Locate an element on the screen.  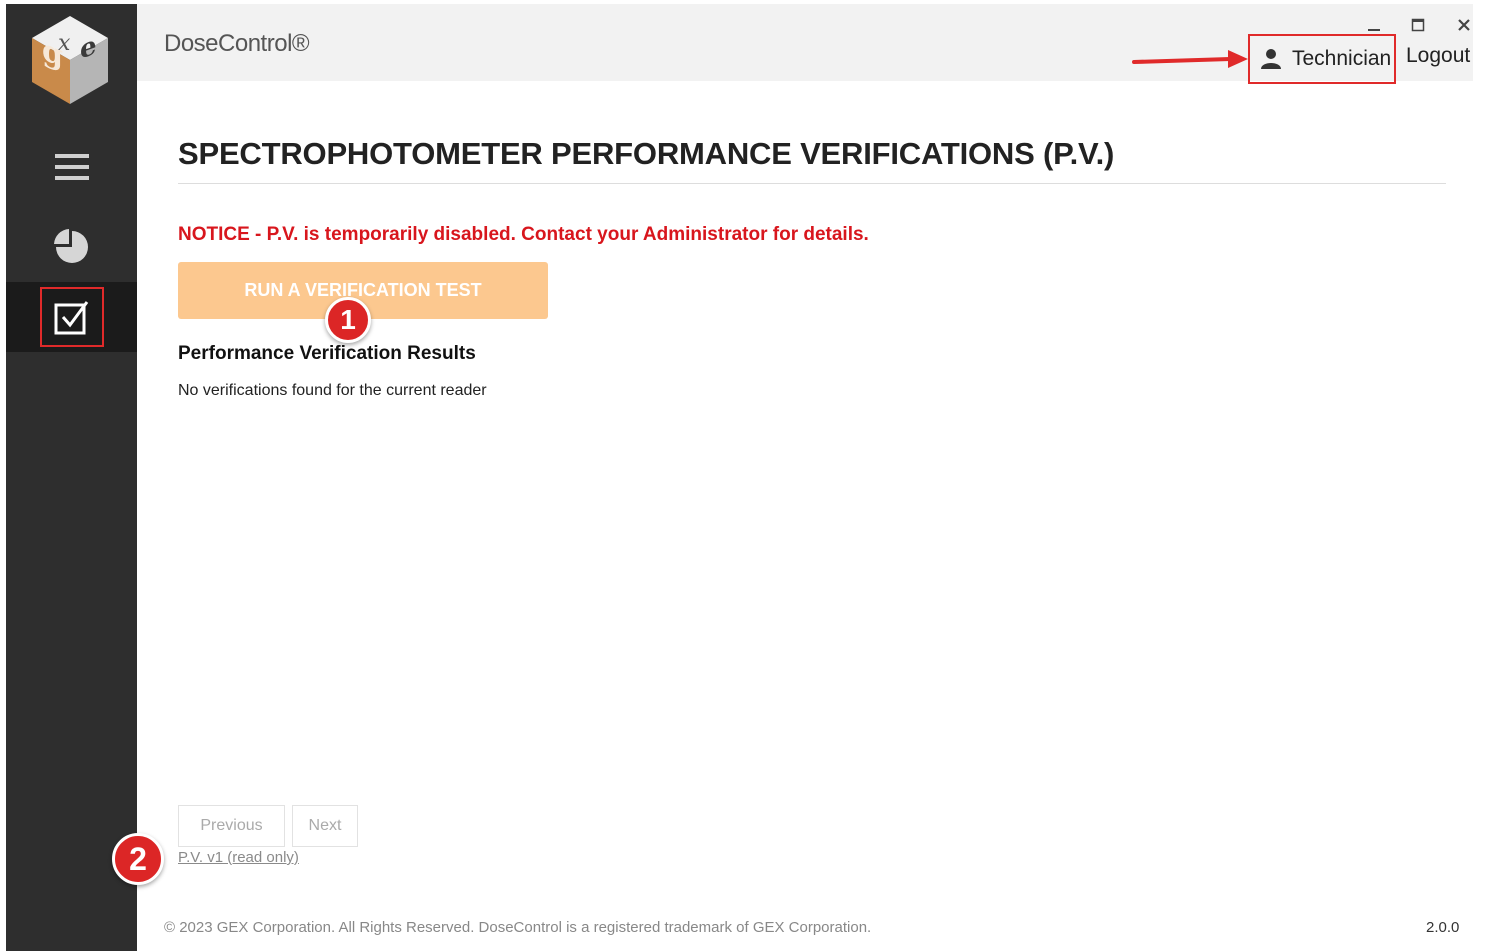
results-heading: Performance Verification Results is located at coordinates (327, 353).